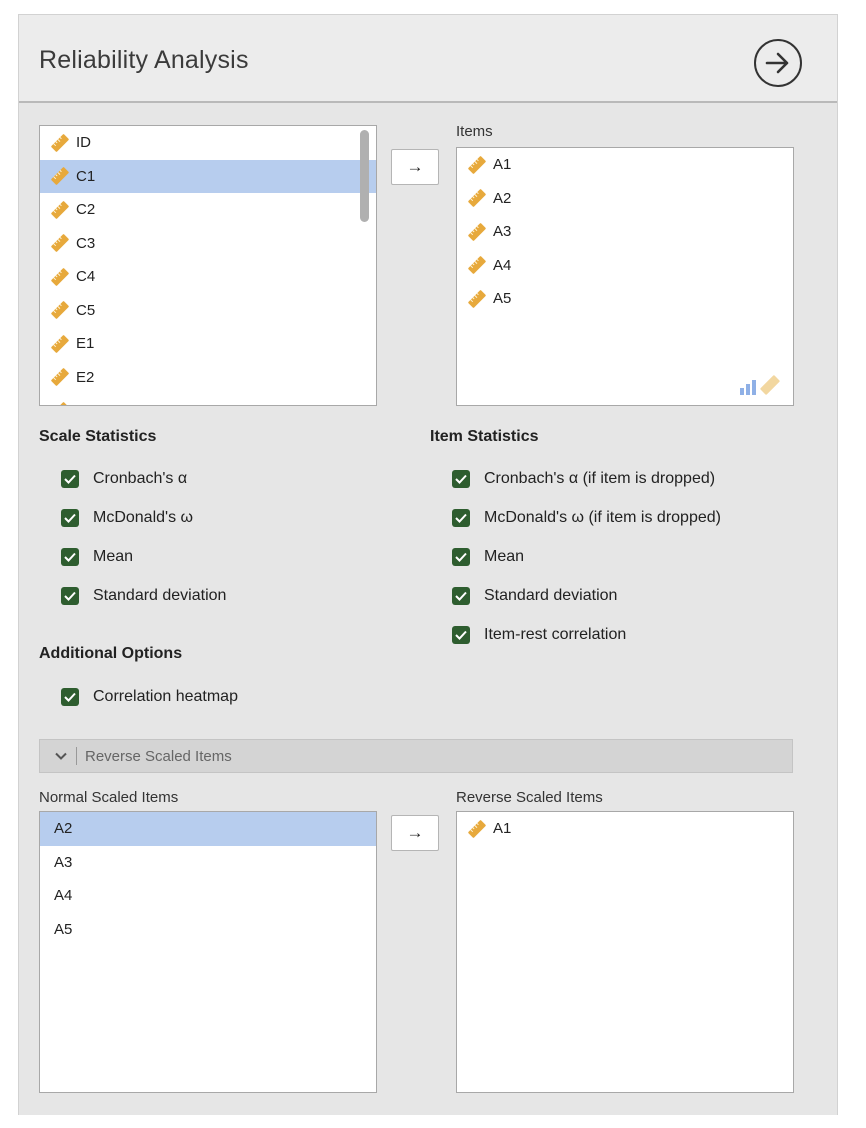 Image resolution: width=866 pixels, height=1128 pixels. What do you see at coordinates (555, 634) in the screenshot?
I see `checkbox-label: Item-rest correlation` at bounding box center [555, 634].